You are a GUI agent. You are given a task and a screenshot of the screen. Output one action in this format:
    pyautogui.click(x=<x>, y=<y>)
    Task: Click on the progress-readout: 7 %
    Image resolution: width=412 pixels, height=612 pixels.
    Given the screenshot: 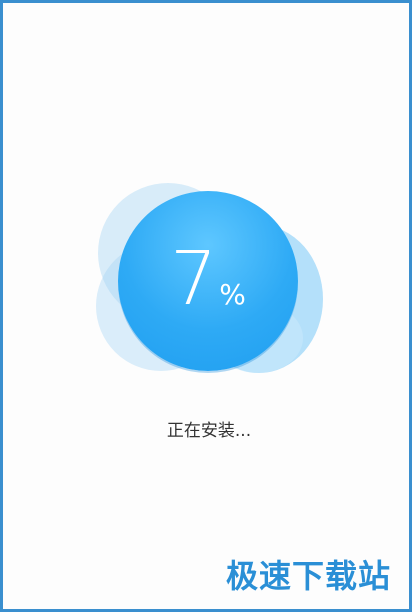 What is the action you would take?
    pyautogui.click(x=208, y=279)
    